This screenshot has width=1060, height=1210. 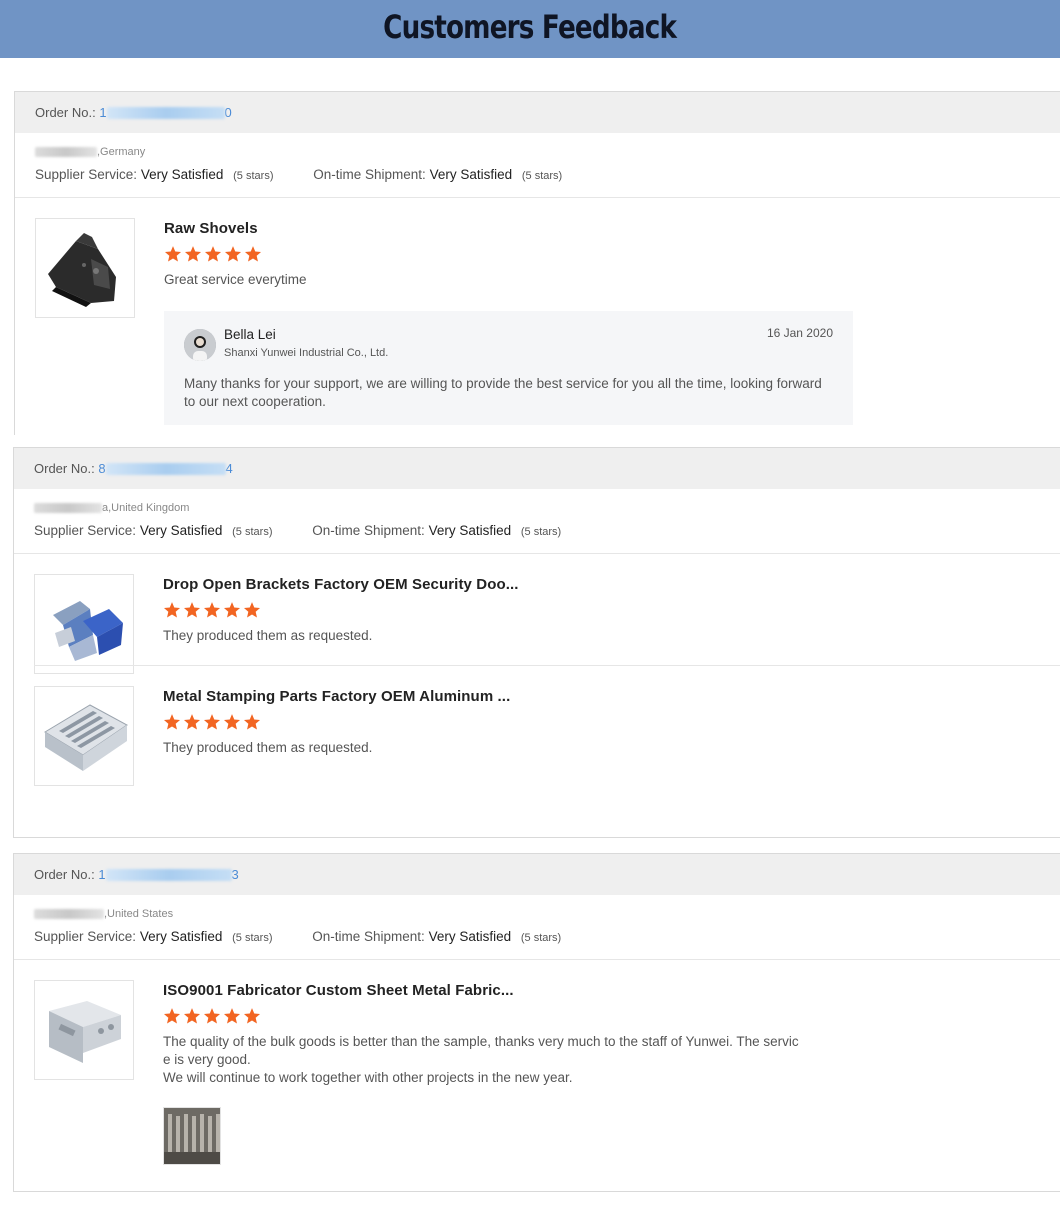 I want to click on buyer-location: a,United Kingdom, so click(x=146, y=508).